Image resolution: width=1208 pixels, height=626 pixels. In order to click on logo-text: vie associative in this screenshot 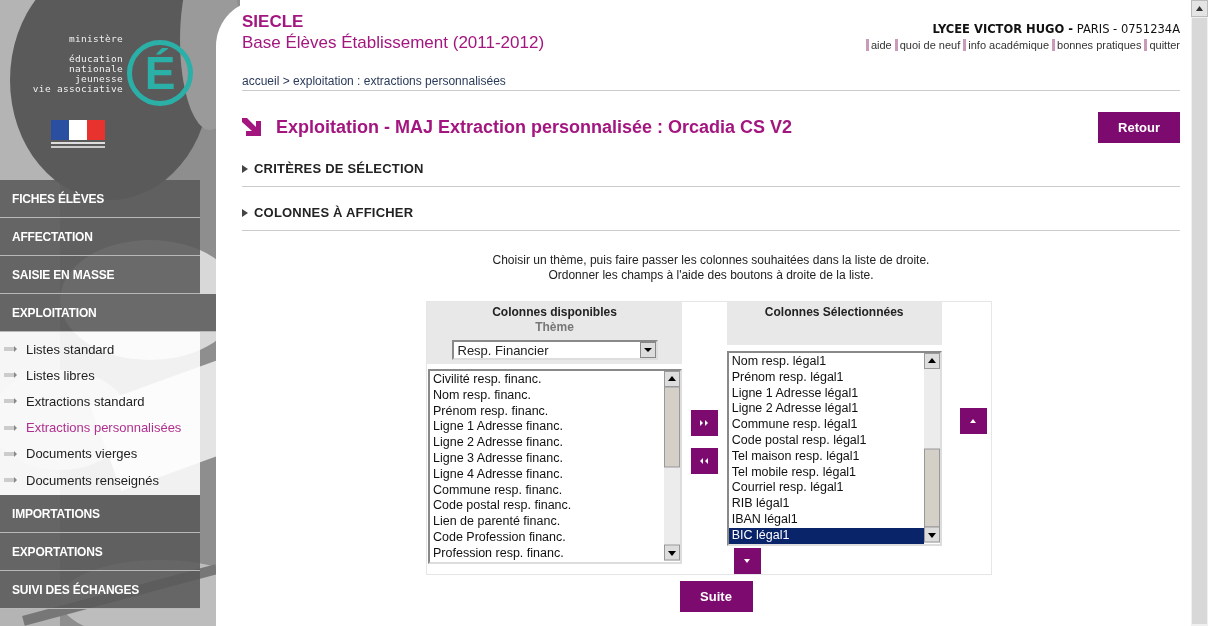, I will do `click(78, 89)`.